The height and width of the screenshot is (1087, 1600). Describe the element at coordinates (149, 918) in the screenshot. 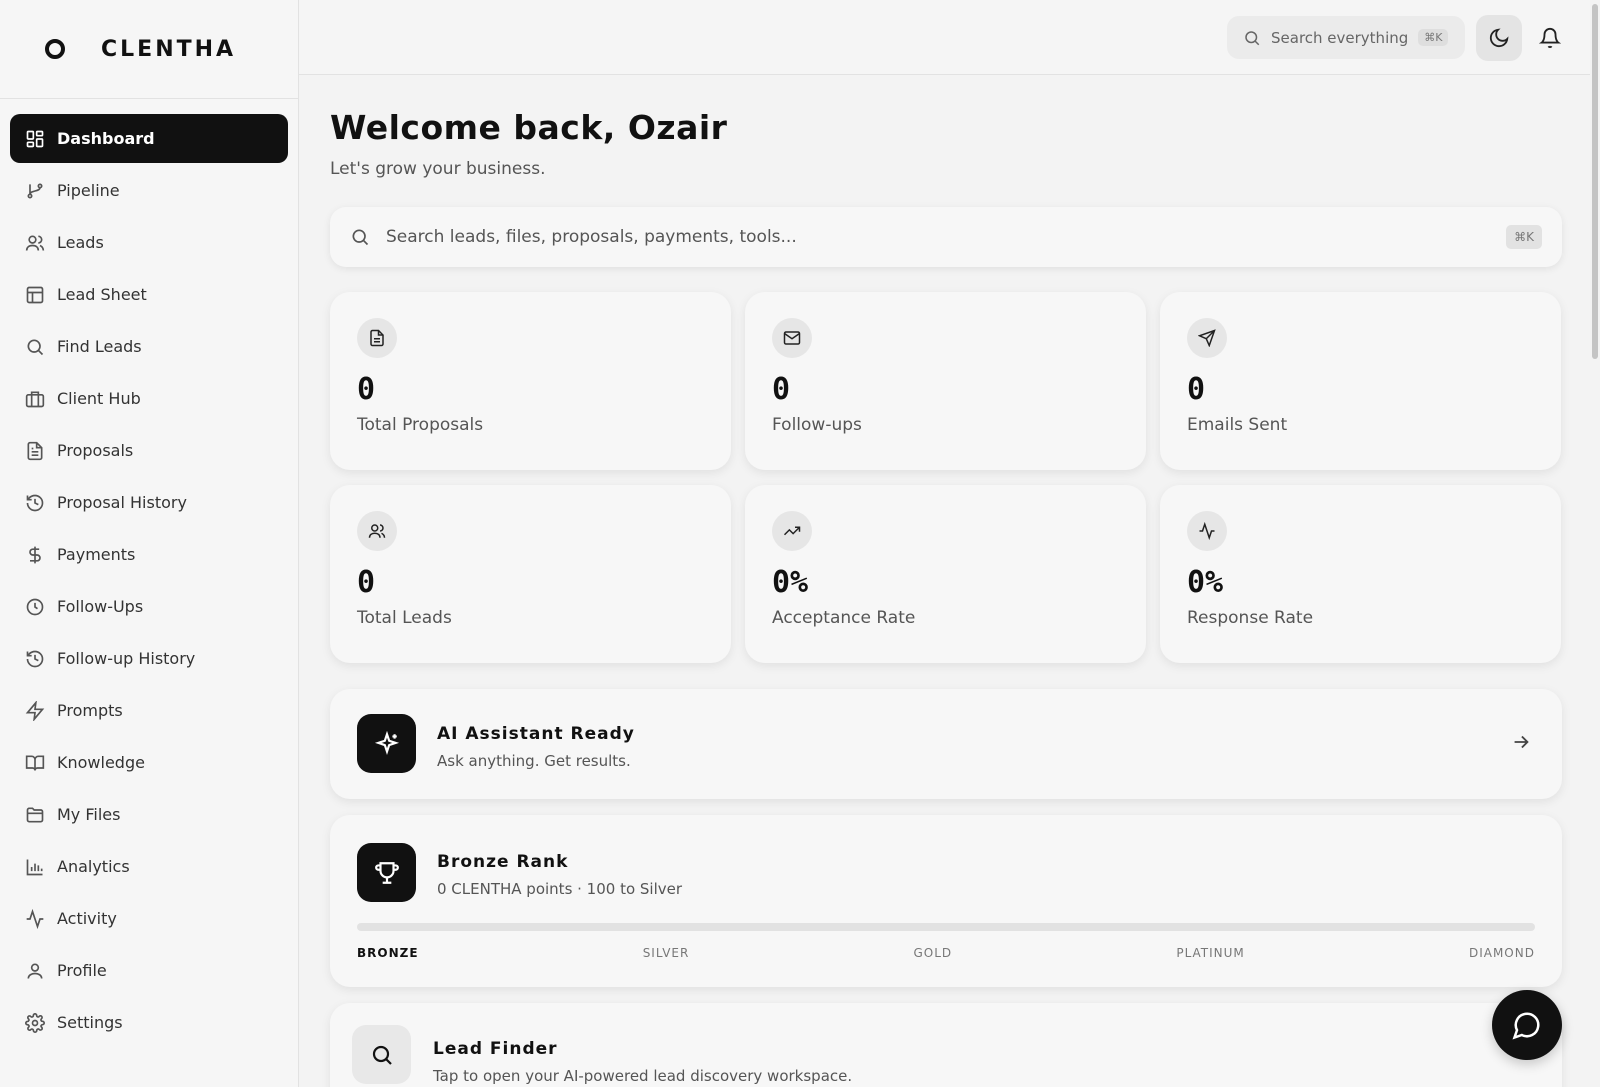

I see `sidebar-item-activity: Activity` at that location.